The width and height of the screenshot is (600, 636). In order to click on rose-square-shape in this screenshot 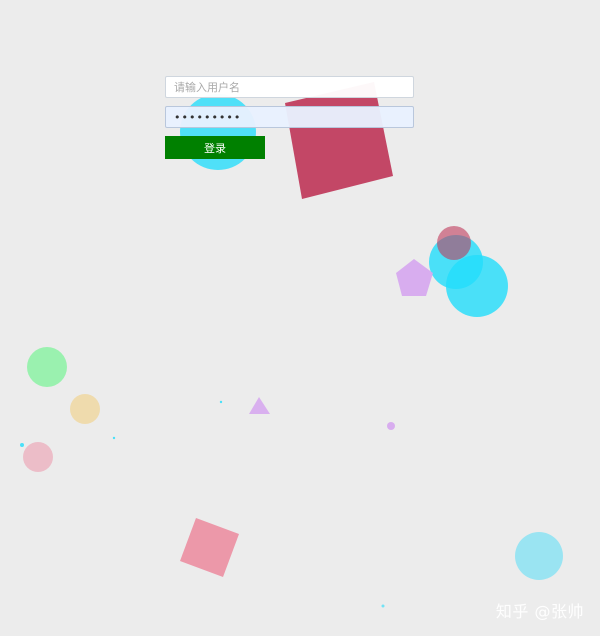, I will do `click(209, 547)`.